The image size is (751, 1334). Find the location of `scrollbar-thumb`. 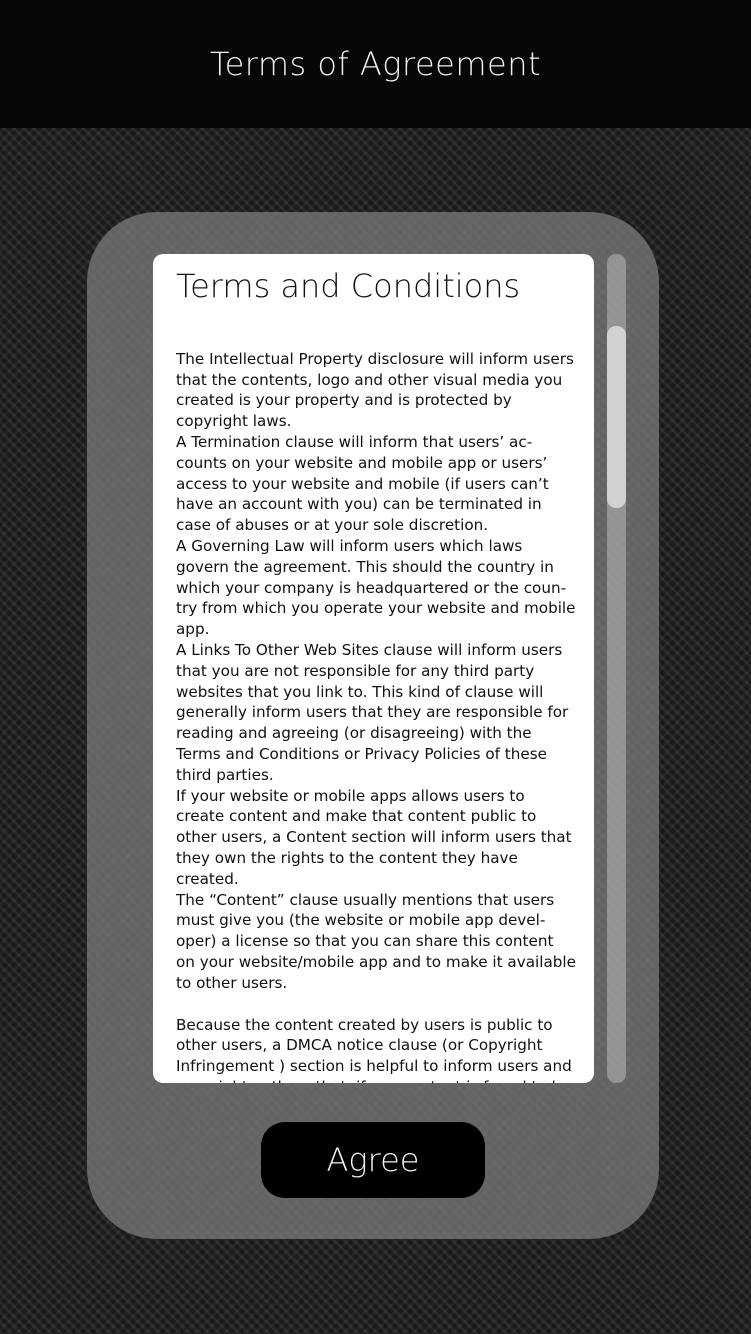

scrollbar-thumb is located at coordinates (616, 417).